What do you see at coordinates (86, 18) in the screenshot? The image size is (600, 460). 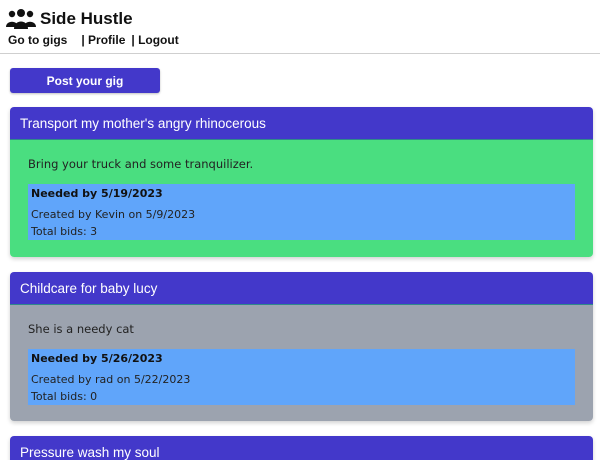 I see `app-title: Side Hustle` at bounding box center [86, 18].